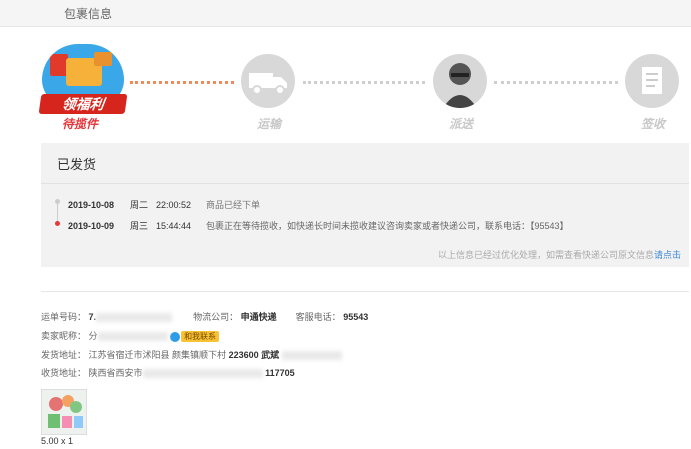  What do you see at coordinates (460, 81) in the screenshot?
I see `courier-icon` at bounding box center [460, 81].